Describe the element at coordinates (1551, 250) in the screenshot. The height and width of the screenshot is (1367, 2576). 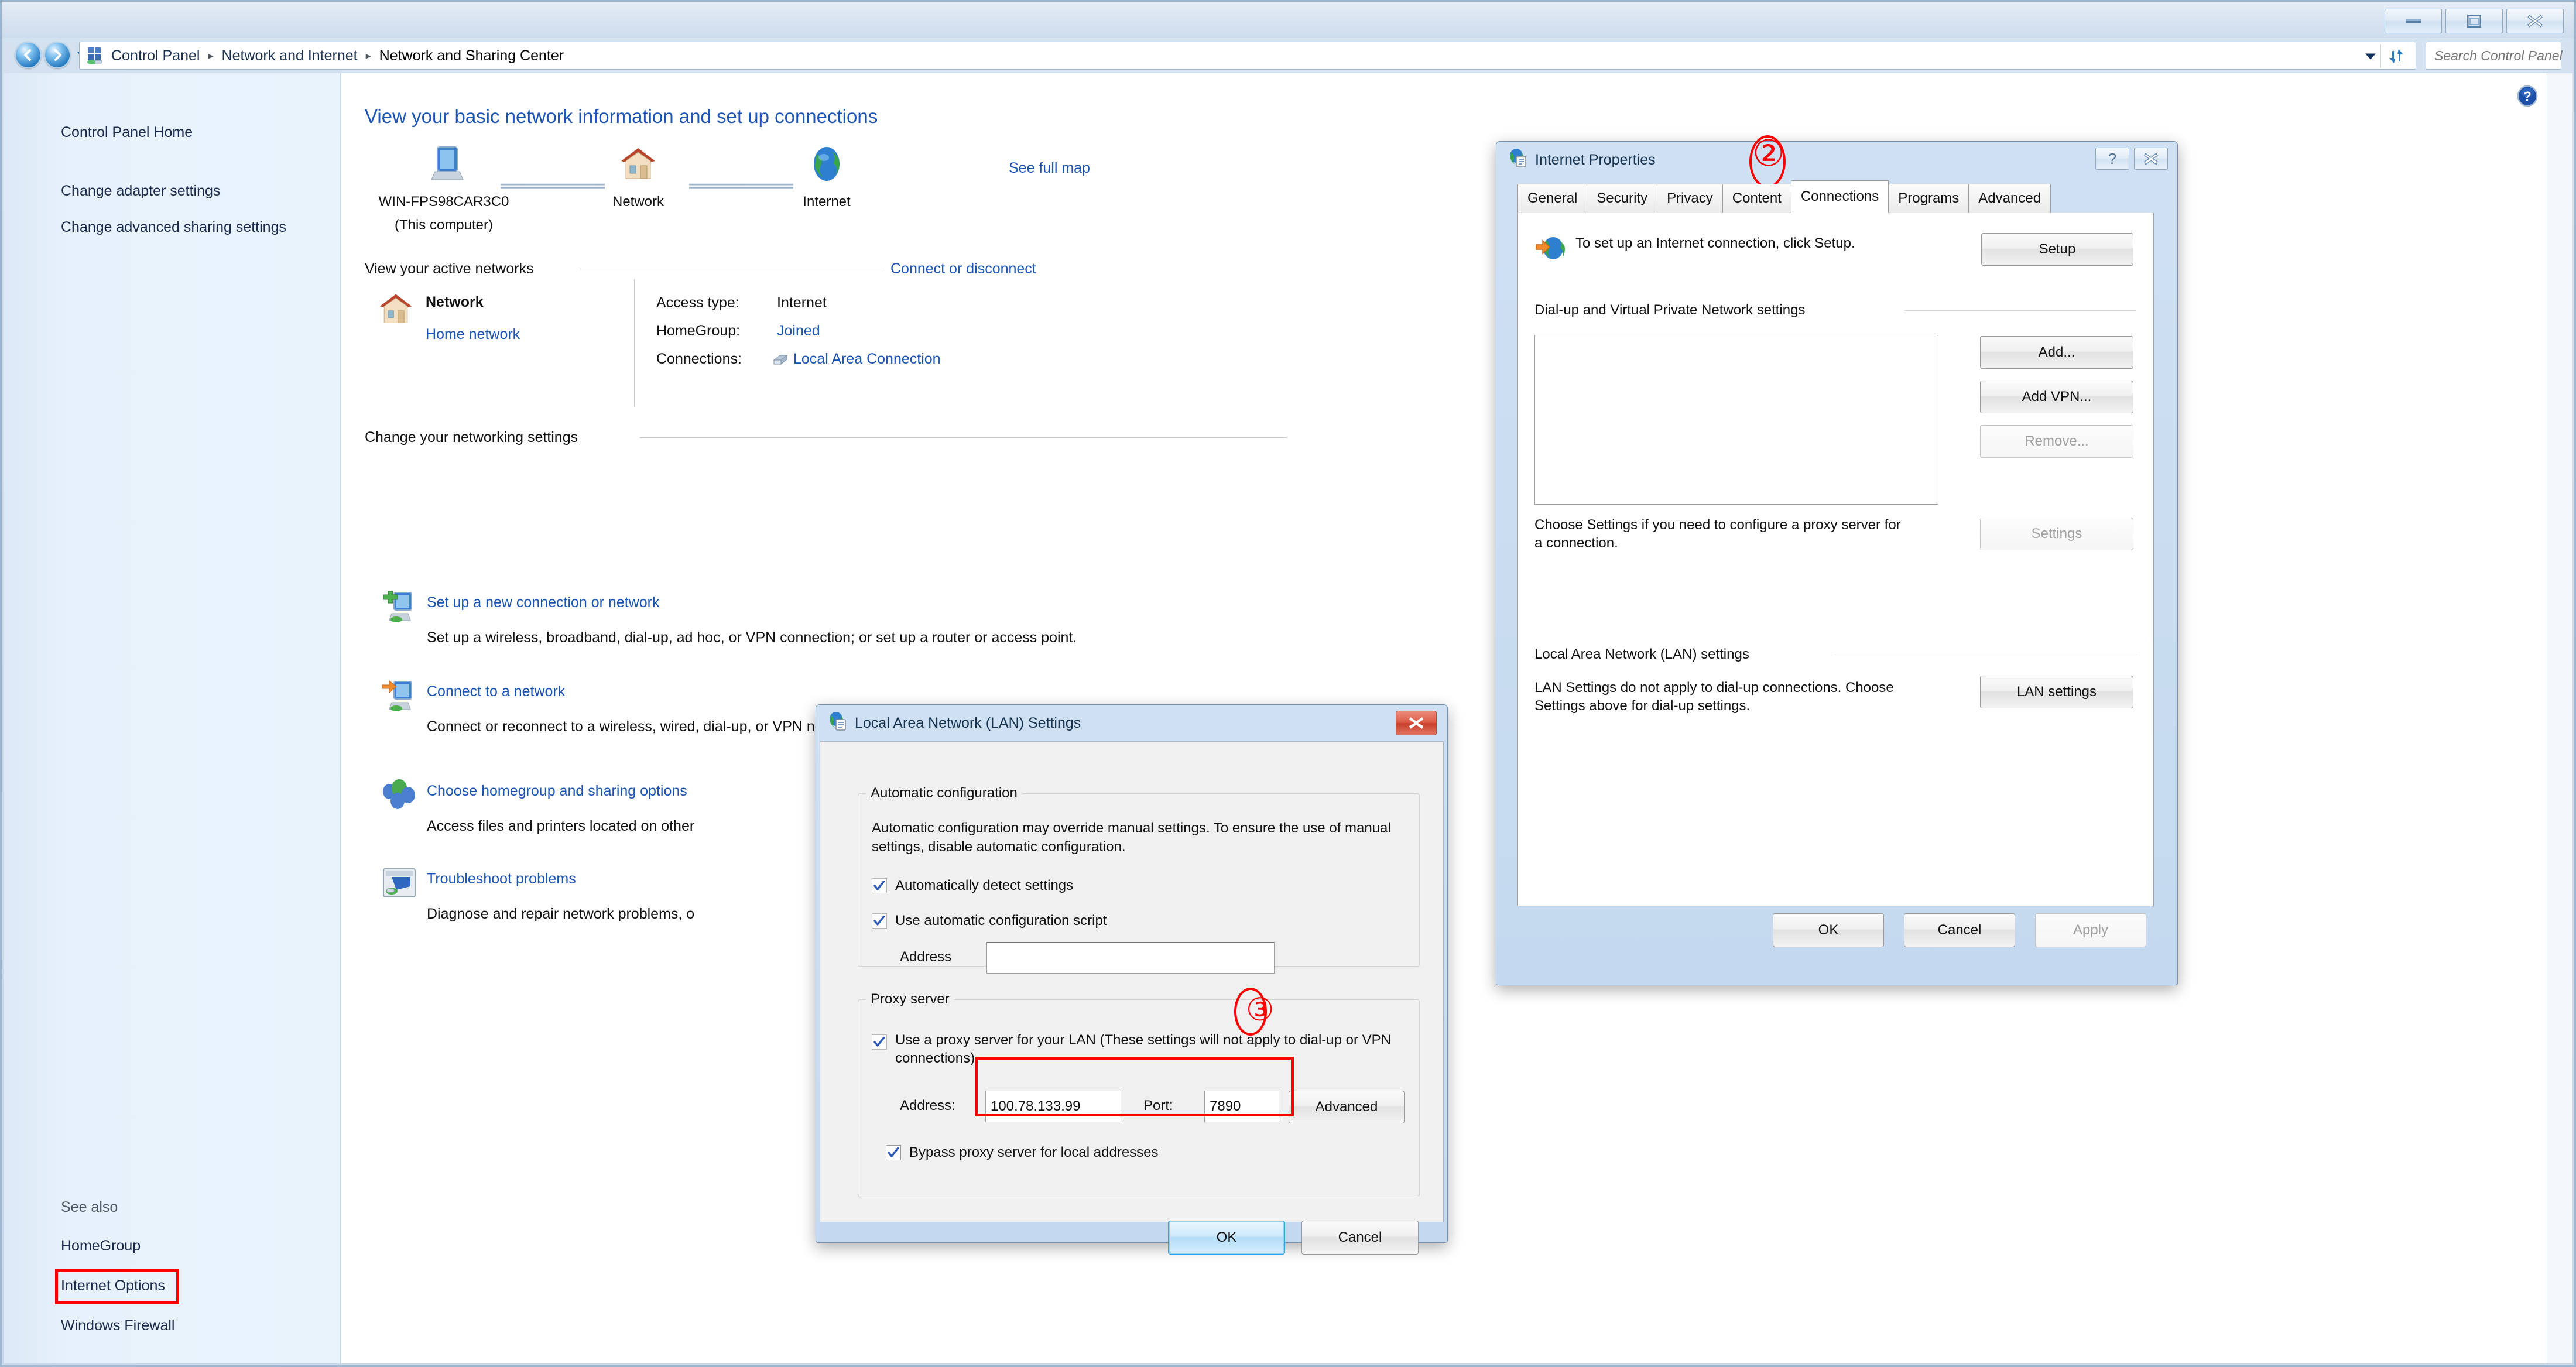
I see `setup-globe-icon` at that location.